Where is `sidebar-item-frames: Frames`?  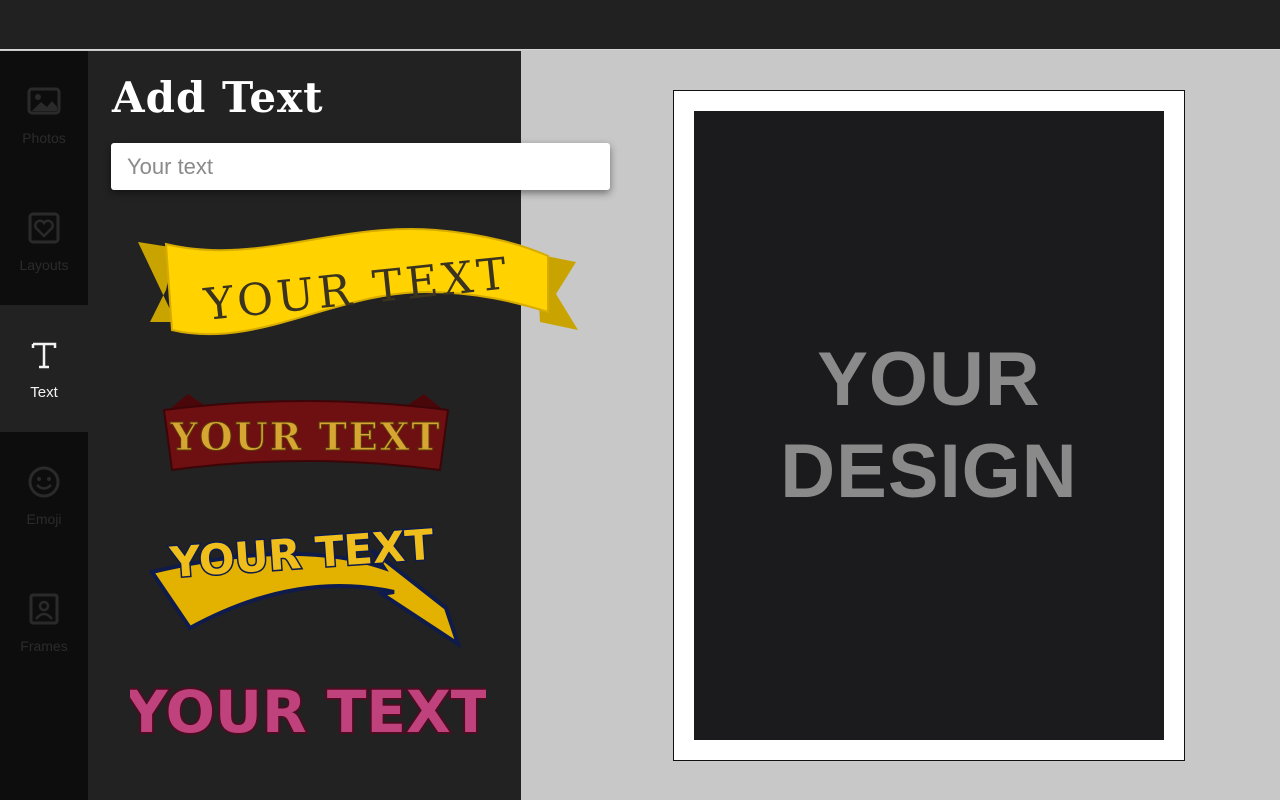
sidebar-item-frames: Frames is located at coordinates (44, 622).